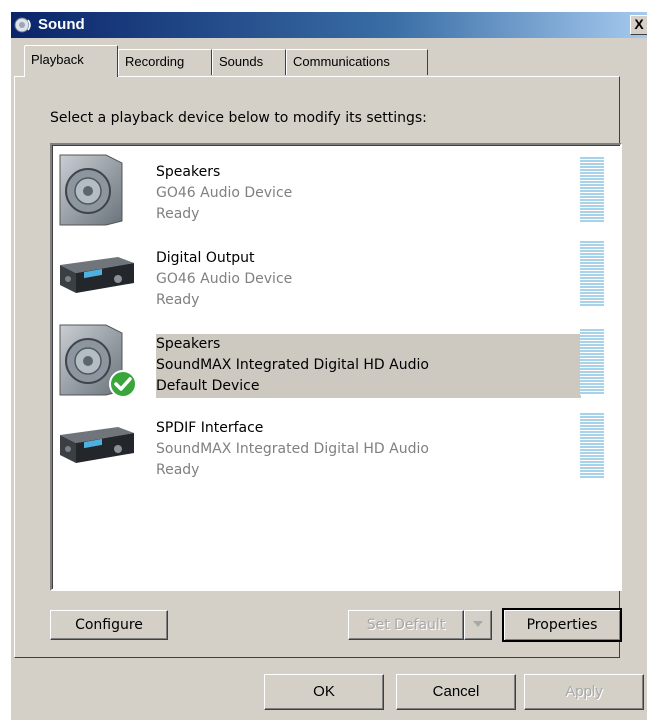 This screenshot has width=647, height=720. What do you see at coordinates (109, 625) in the screenshot?
I see `configure-button: Configure` at bounding box center [109, 625].